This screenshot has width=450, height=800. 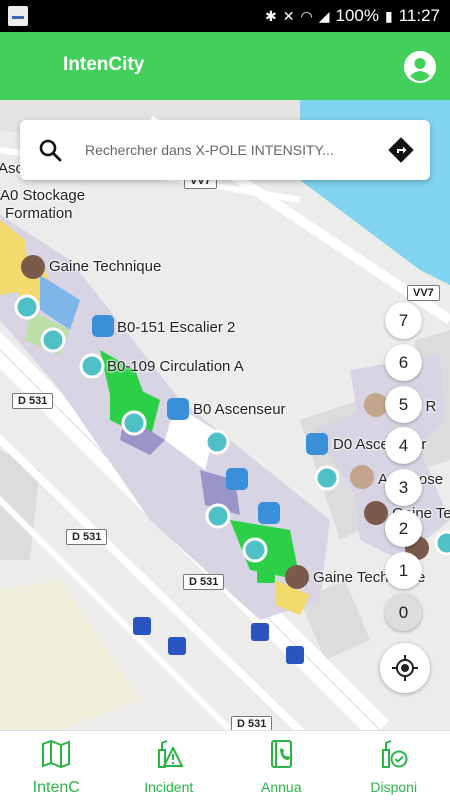 I want to click on nav-item-incident: Incident, so click(x=169, y=765).